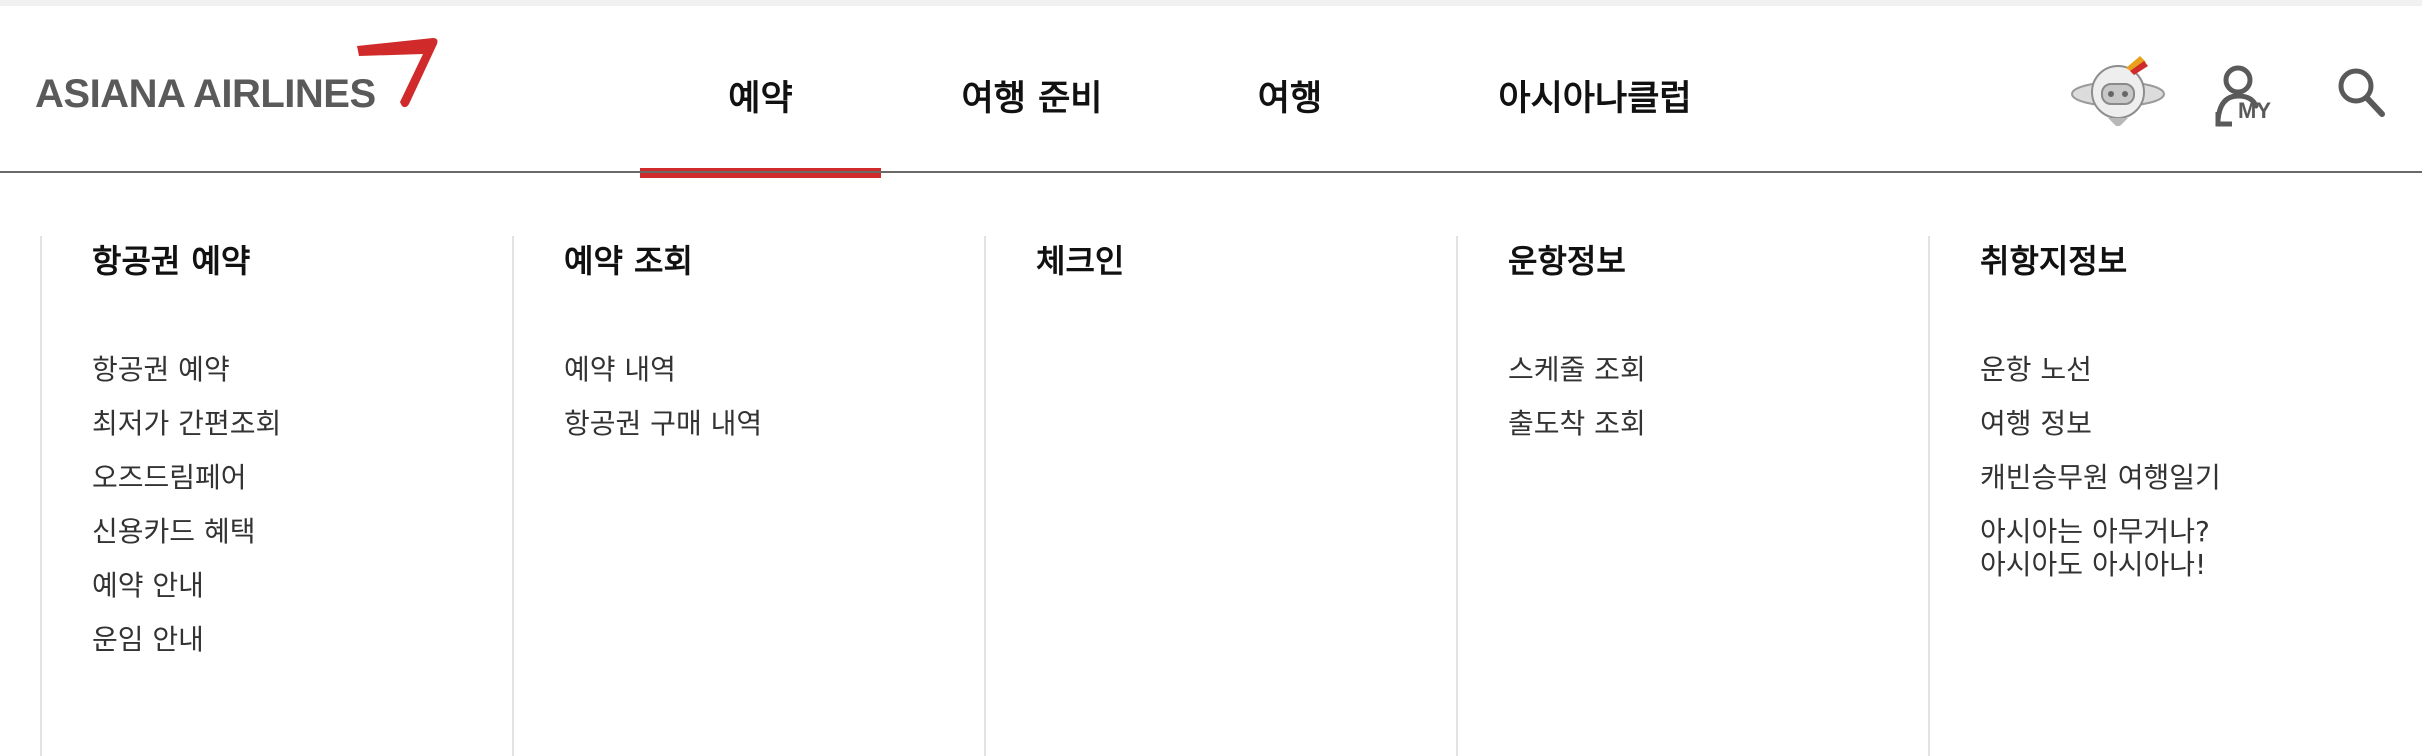  Describe the element at coordinates (2254, 110) in the screenshot. I see `my-label: MY` at that location.